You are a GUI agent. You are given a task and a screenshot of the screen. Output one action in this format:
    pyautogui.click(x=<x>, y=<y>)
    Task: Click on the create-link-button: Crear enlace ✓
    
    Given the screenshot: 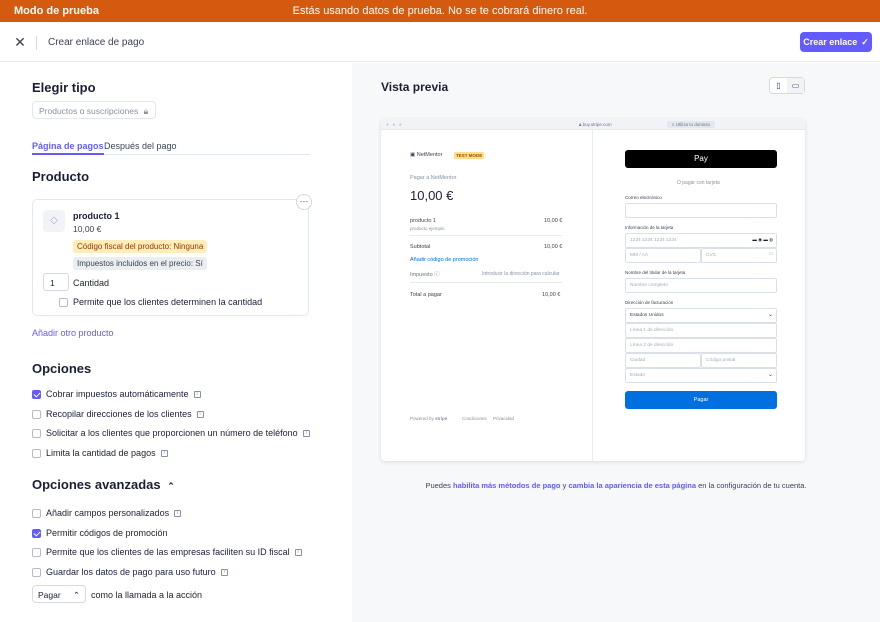 What is the action you would take?
    pyautogui.click(x=836, y=42)
    